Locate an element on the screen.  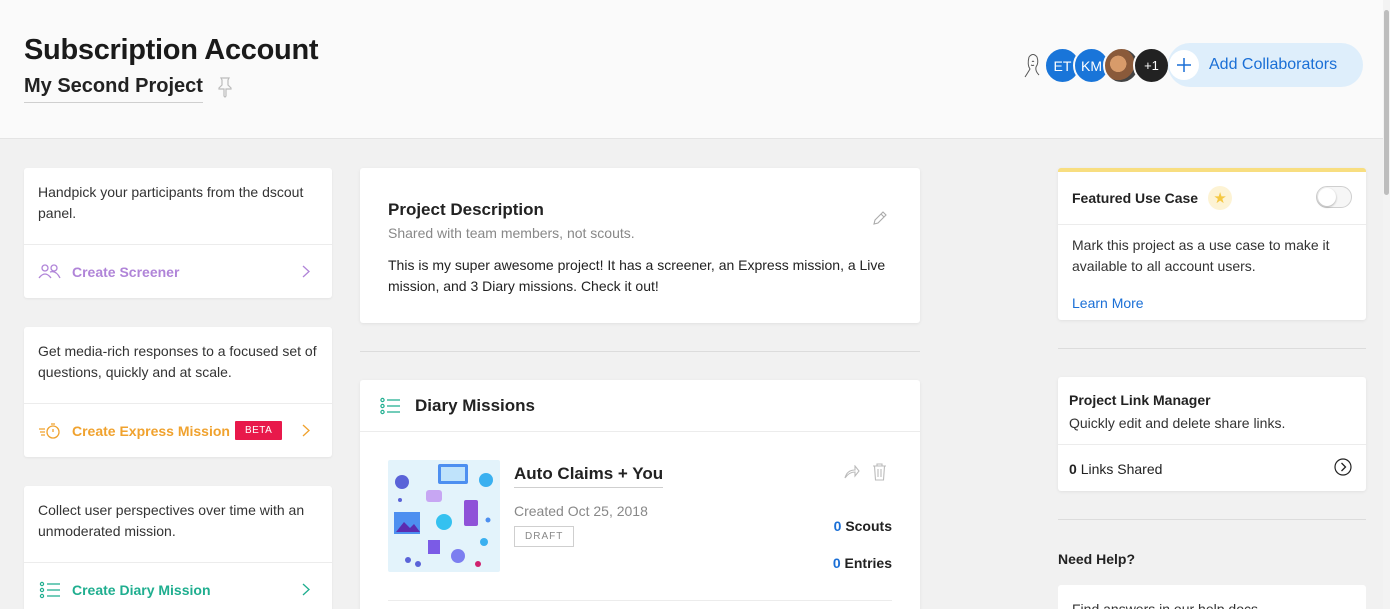
create-diary-mission-button: Create Diary Mission is located at coordinates (178, 586).